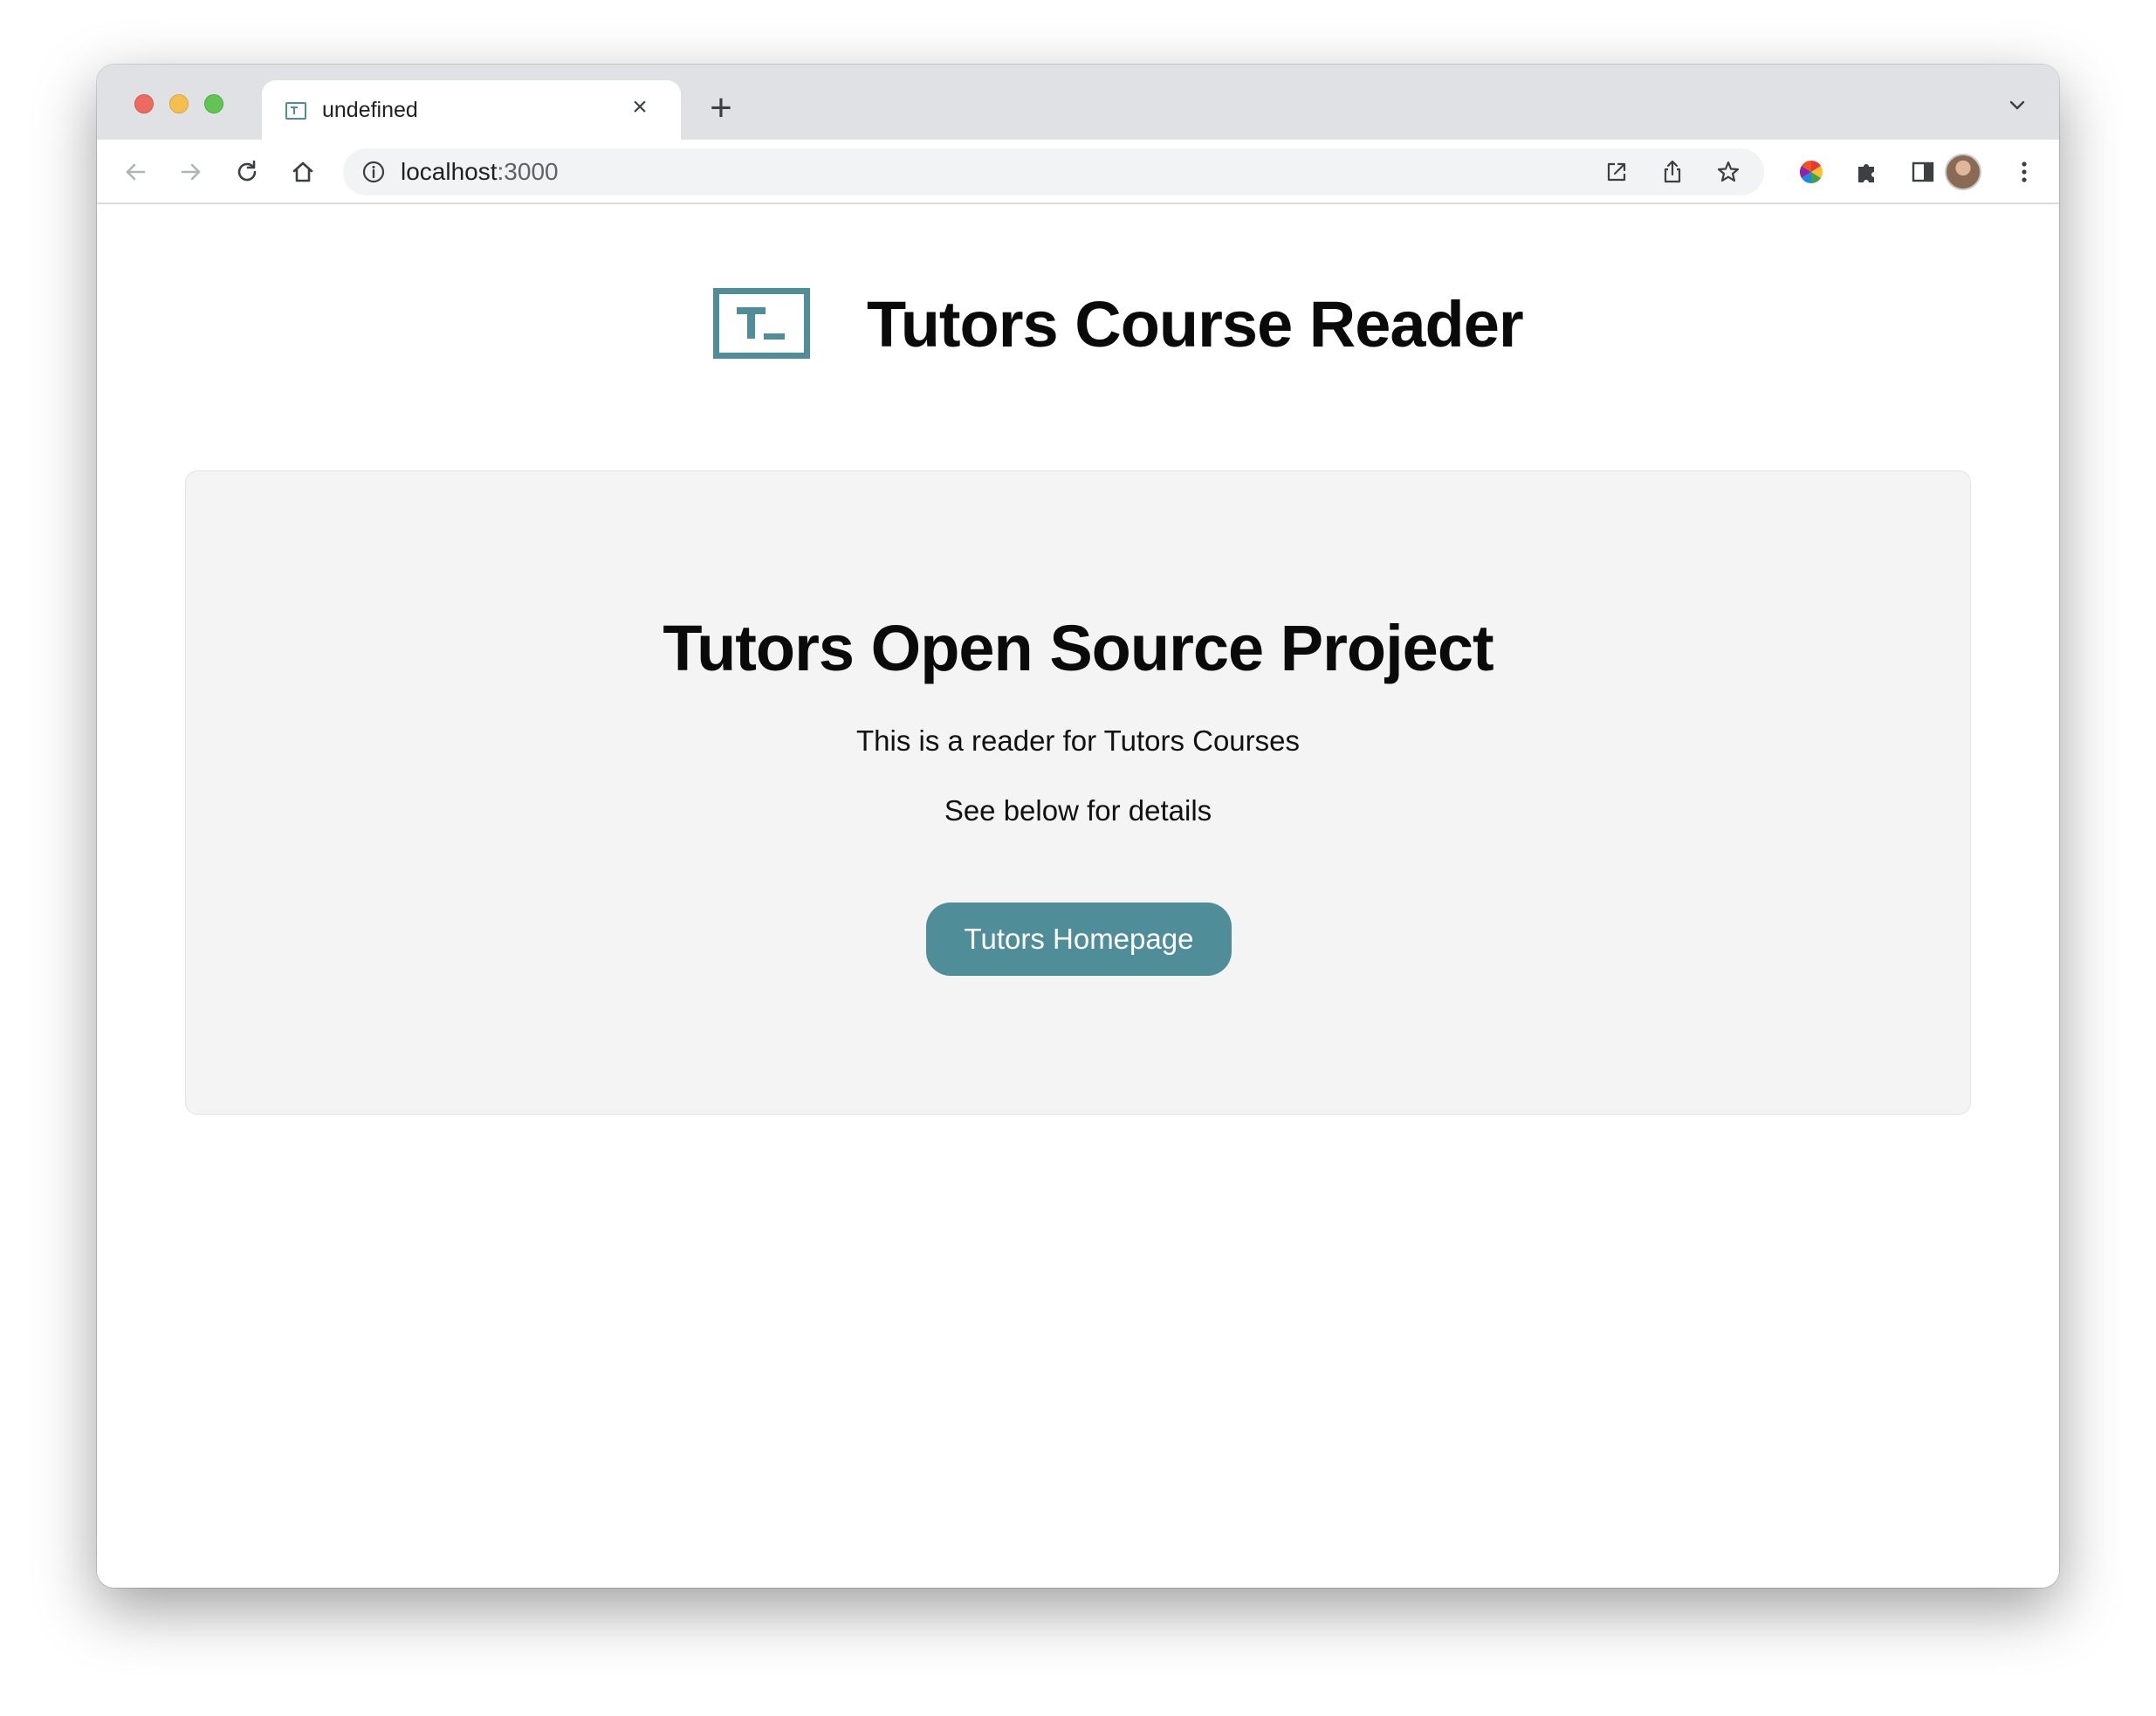 This screenshot has width=2156, height=1716. Describe the element at coordinates (295, 111) in the screenshot. I see `tutors-favicon-icon` at that location.